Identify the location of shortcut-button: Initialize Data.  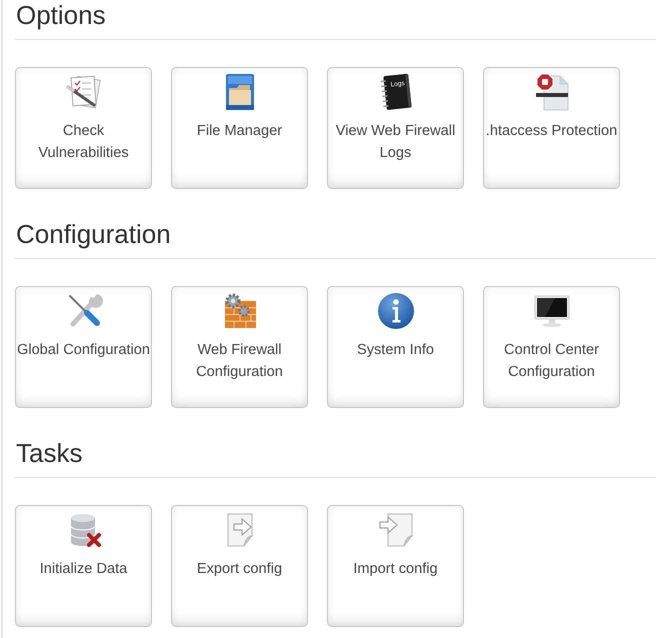
(83, 566).